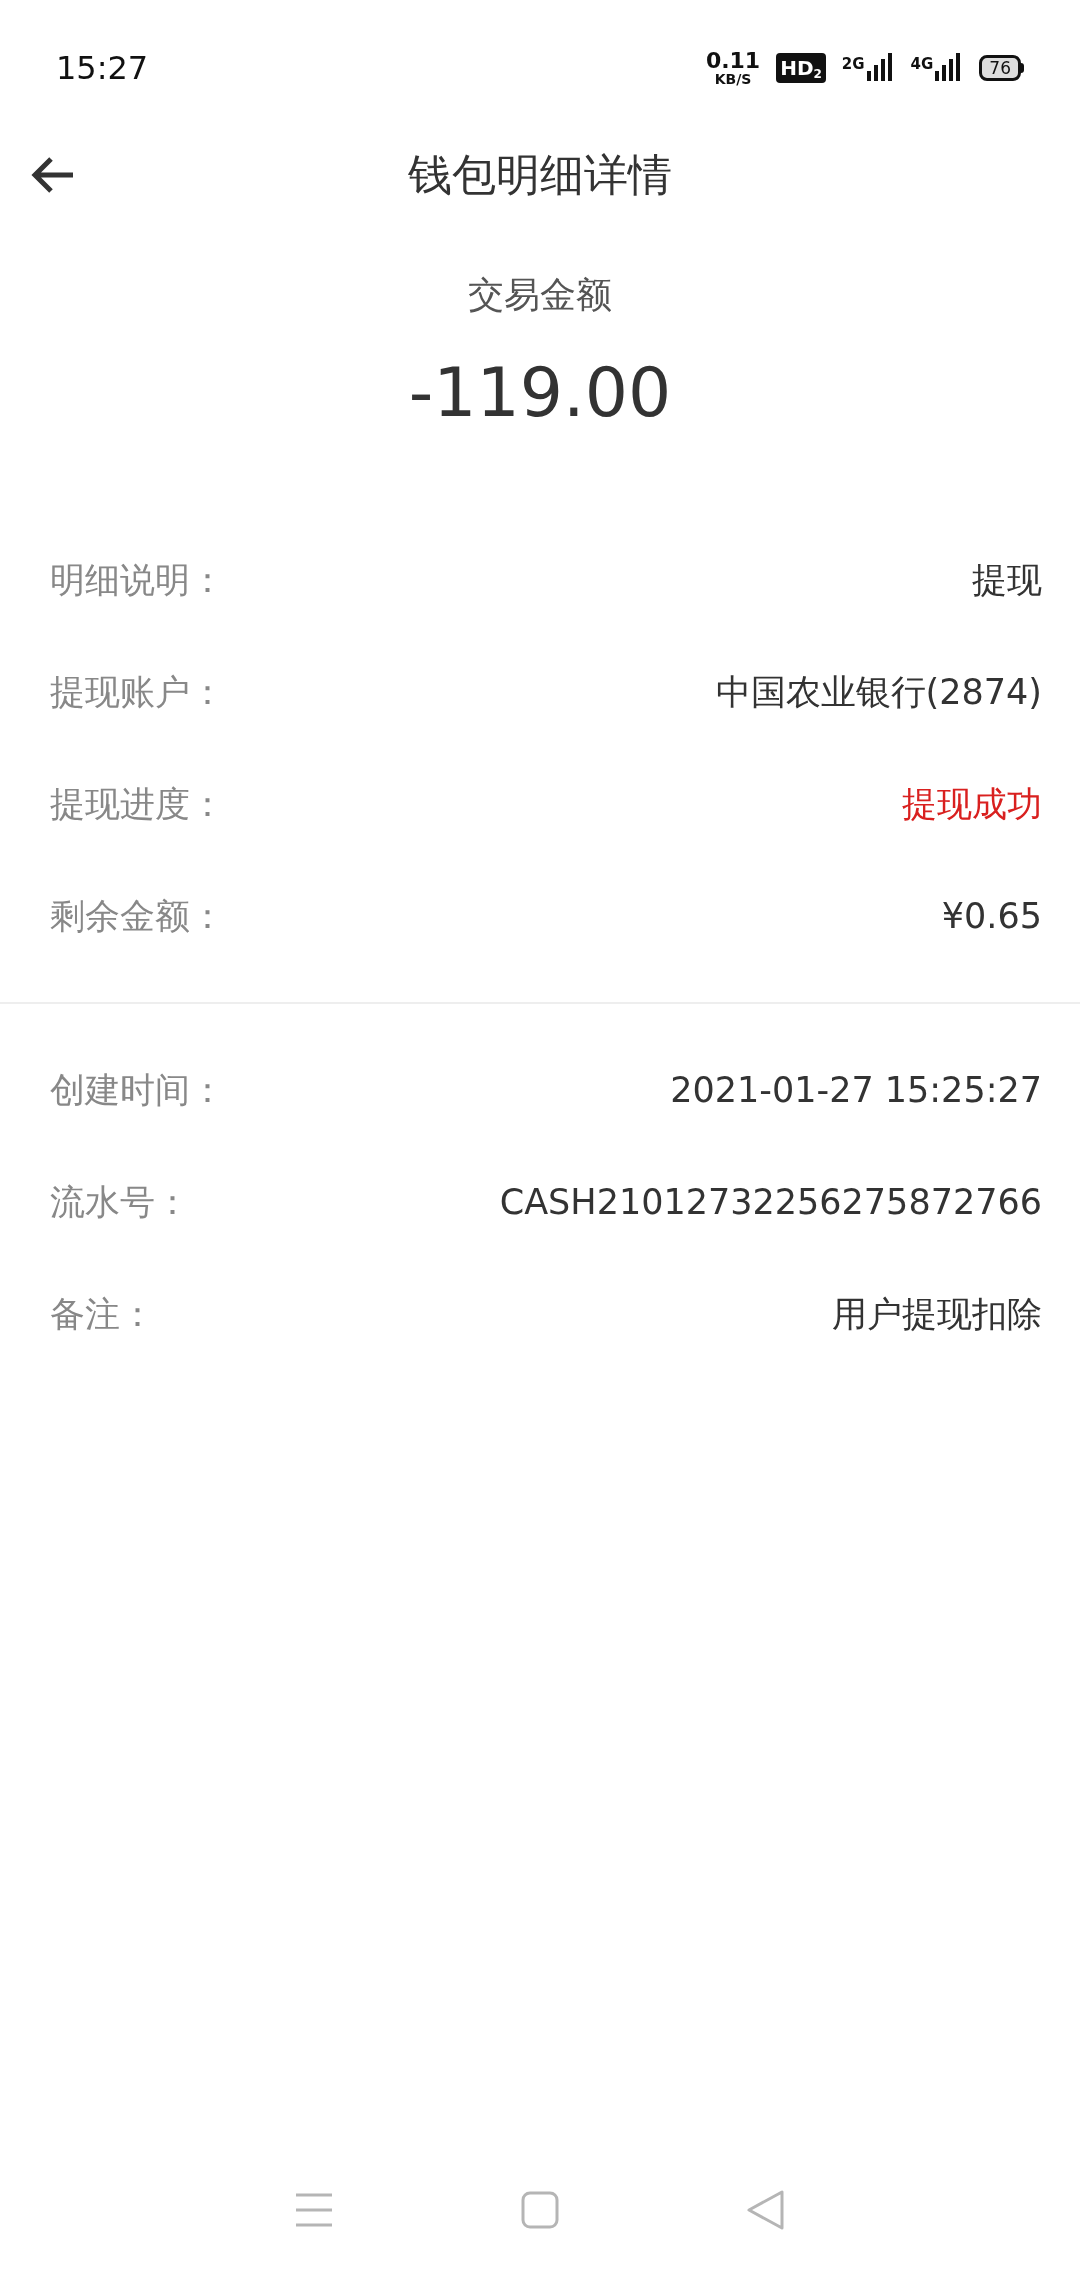 The width and height of the screenshot is (1080, 2280). I want to click on network-type: 4G, so click(922, 64).